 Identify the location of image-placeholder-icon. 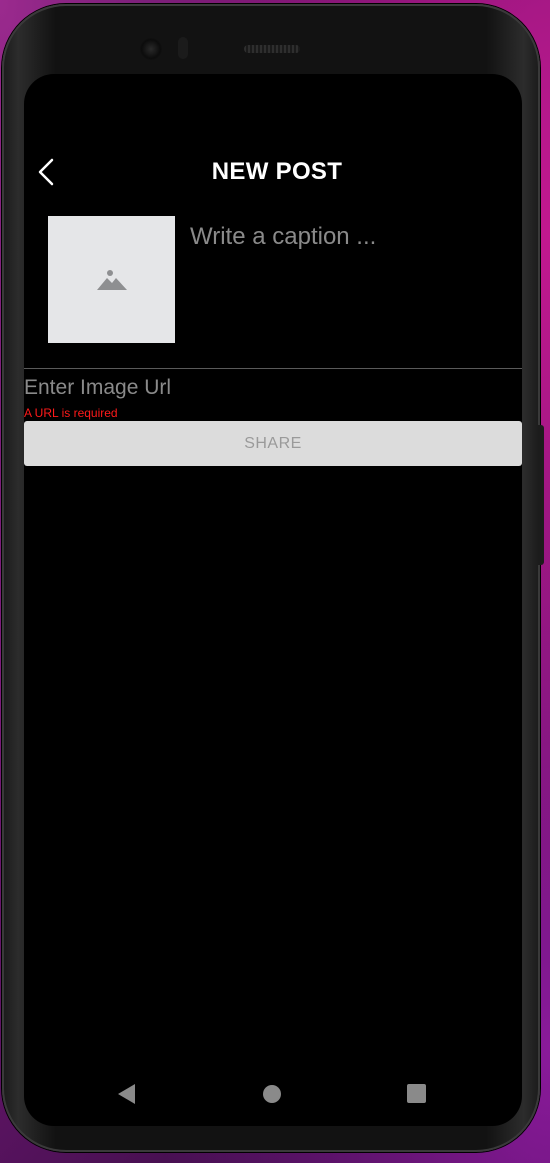
(111, 279).